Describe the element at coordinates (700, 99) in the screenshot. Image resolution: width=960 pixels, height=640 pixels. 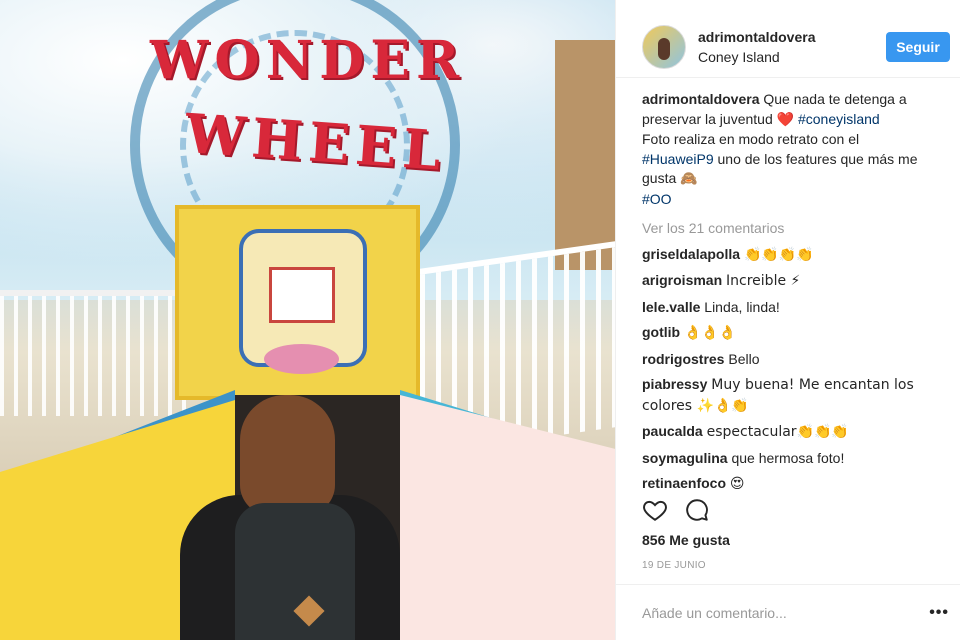
I see `caption-username: adrimontaldovera` at that location.